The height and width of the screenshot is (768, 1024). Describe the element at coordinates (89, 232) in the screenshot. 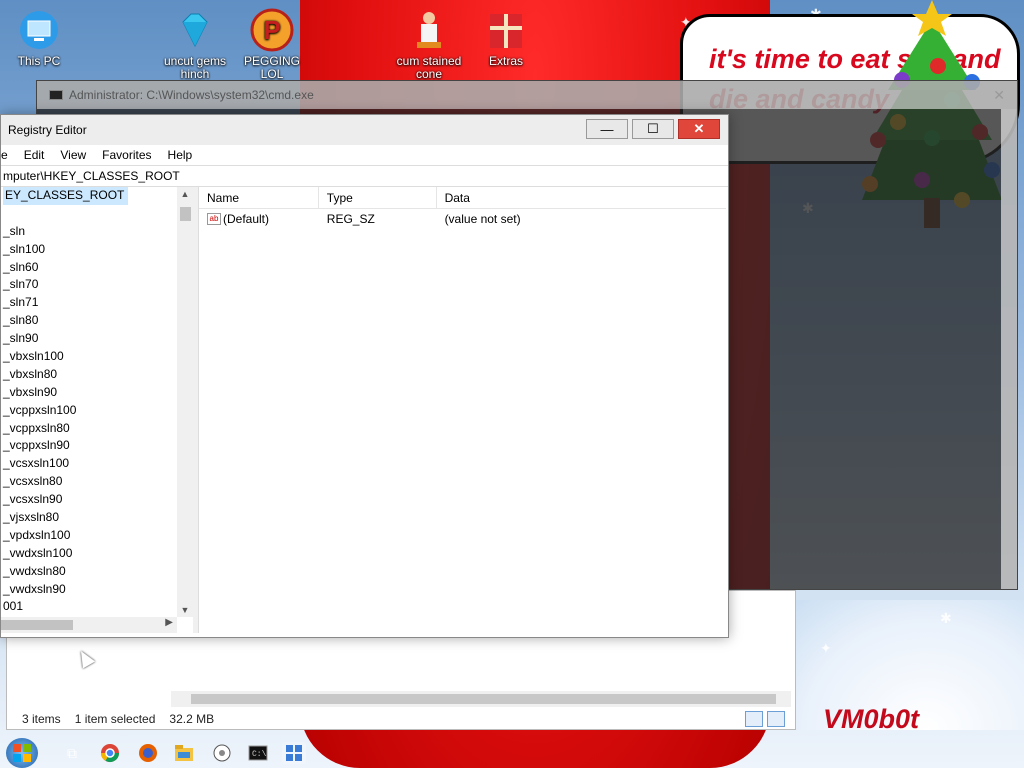

I see `tree-item: _sln` at that location.